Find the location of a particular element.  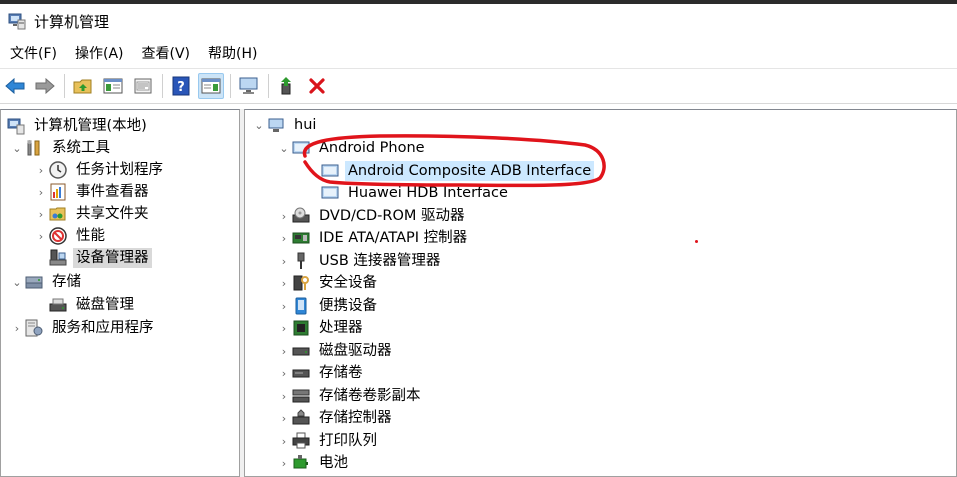

portable-device-icon is located at coordinates (301, 306).